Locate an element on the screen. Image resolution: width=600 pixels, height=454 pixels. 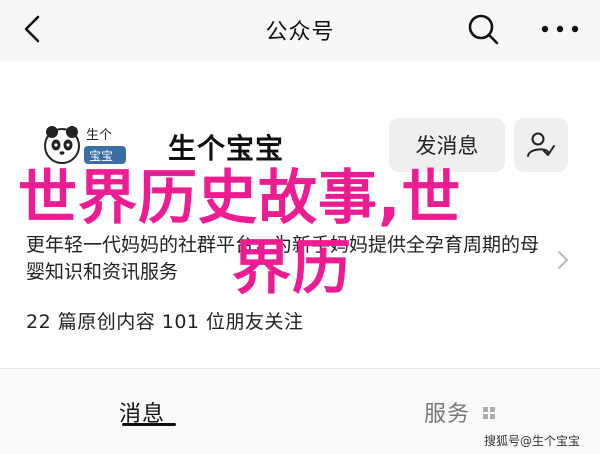
account-stats: 22 篇原创内容 101 位朋友关注 is located at coordinates (165, 322).